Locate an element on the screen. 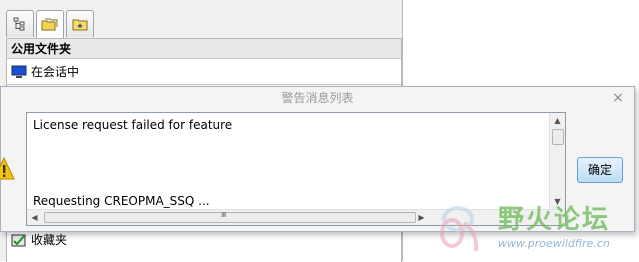  monitor-icon is located at coordinates (19, 71).